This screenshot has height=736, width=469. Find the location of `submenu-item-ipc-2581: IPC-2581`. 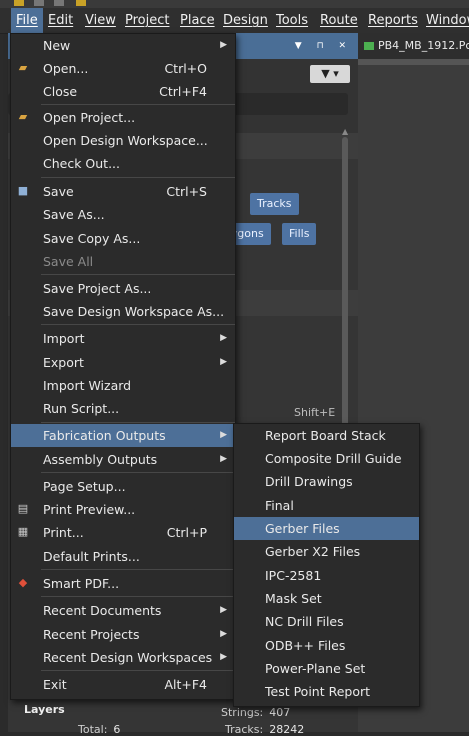

submenu-item-ipc-2581: IPC-2581 is located at coordinates (326, 575).